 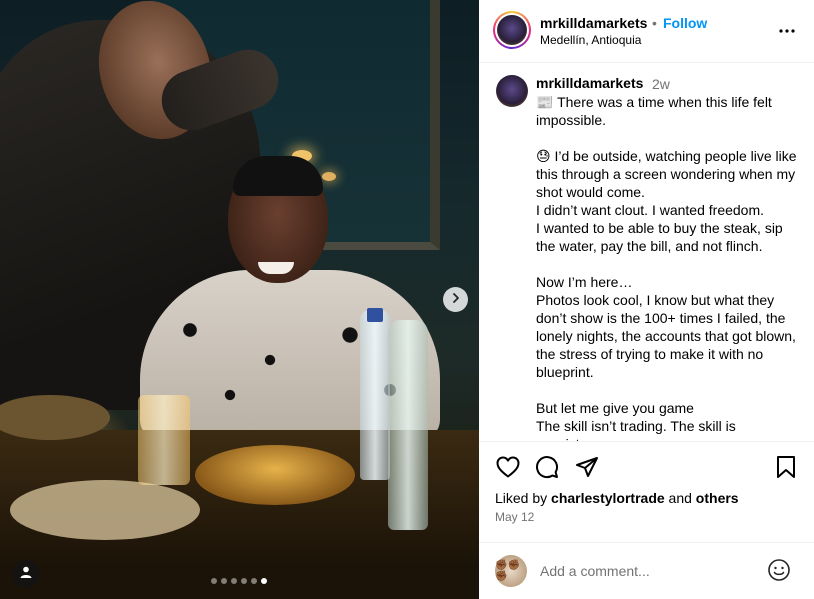 I want to click on avatar-image, so click(x=512, y=30).